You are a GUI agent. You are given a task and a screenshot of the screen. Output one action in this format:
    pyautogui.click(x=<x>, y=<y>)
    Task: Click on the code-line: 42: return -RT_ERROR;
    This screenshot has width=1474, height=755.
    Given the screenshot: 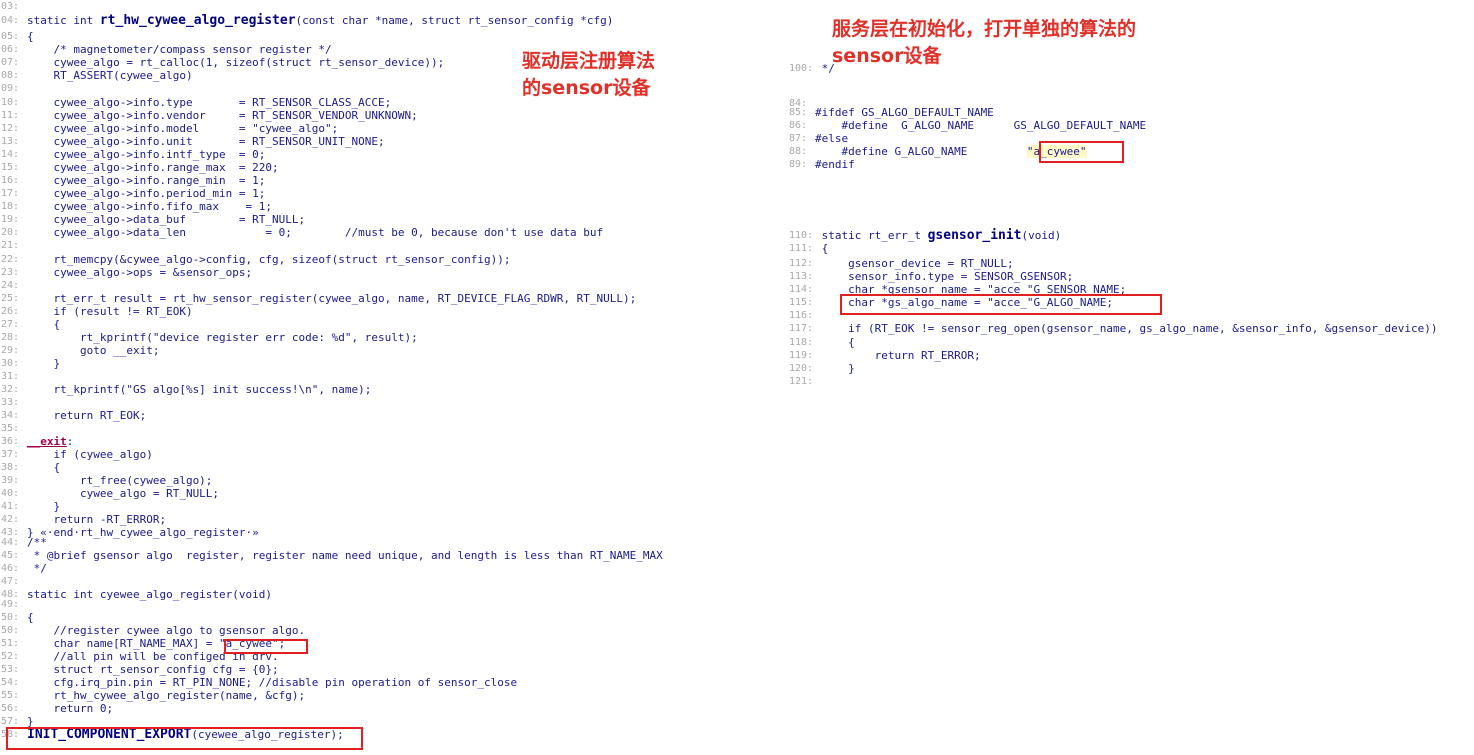 What is the action you would take?
    pyautogui.click(x=84, y=519)
    